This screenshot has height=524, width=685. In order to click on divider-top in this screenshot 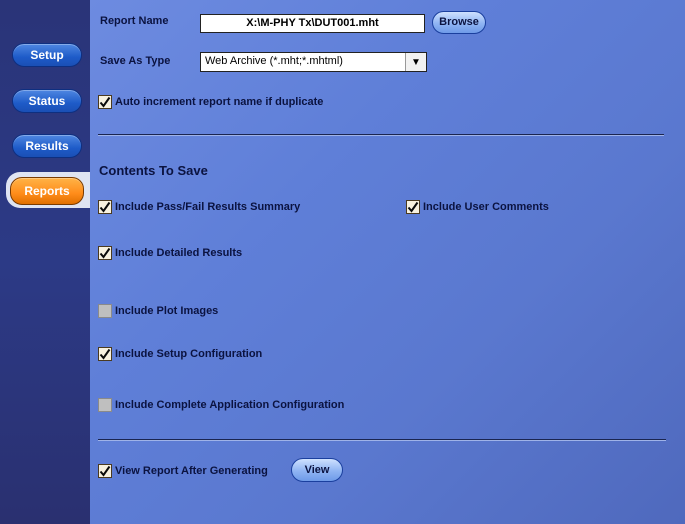, I will do `click(381, 135)`.